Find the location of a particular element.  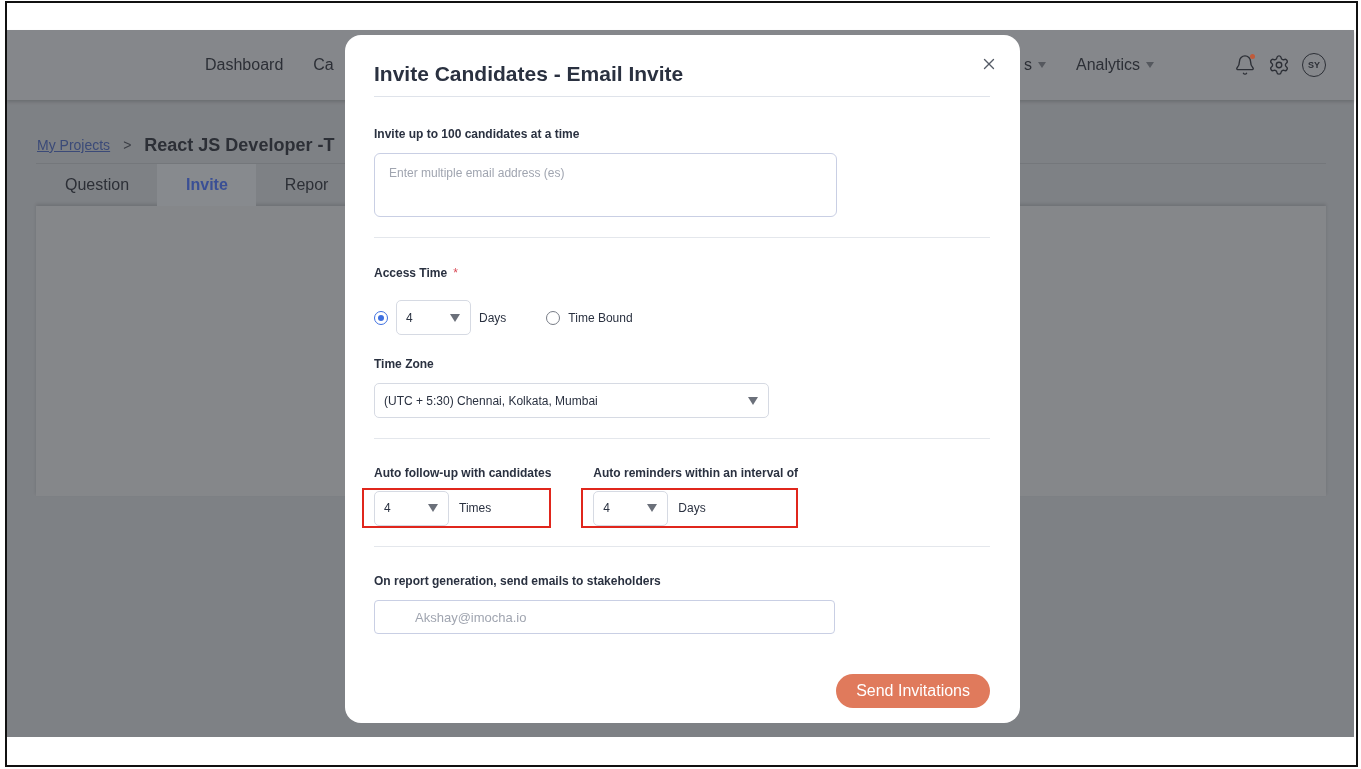

field-label: On report generation, send emails to stakeholders is located at coordinates (518, 581).